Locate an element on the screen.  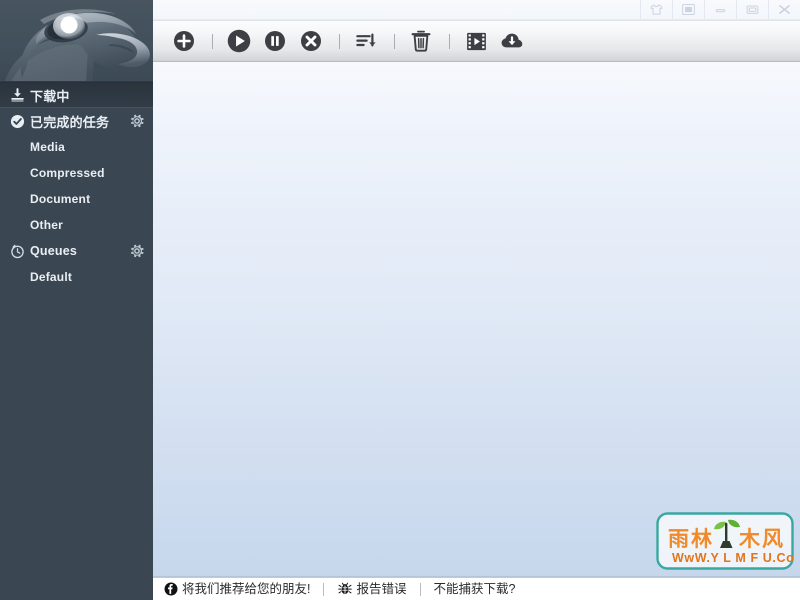
tshirt-icon is located at coordinates (656, 9).